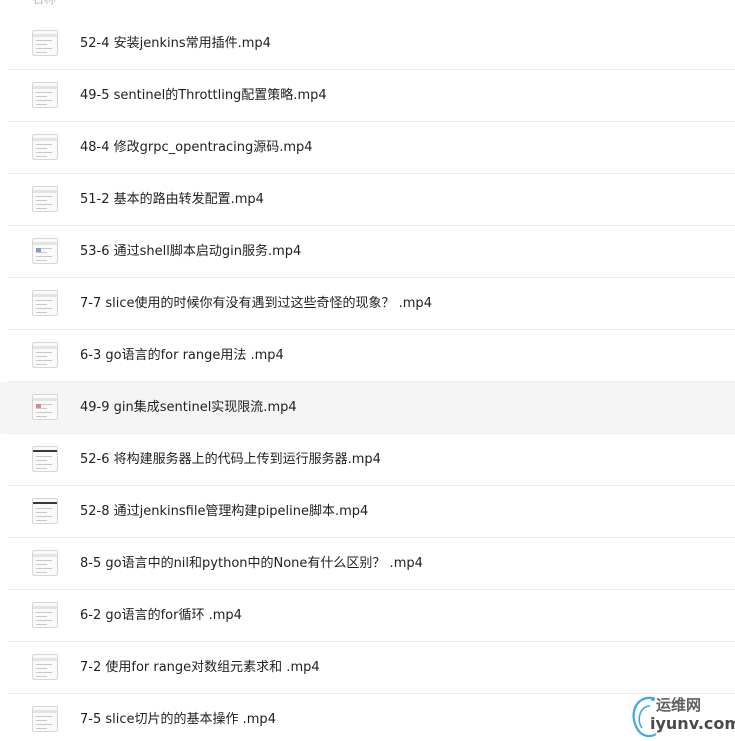 This screenshot has width=735, height=741. Describe the element at coordinates (367, 96) in the screenshot. I see `file-row: 49-5 sentinel的Throttling配置策略.mp4` at that location.